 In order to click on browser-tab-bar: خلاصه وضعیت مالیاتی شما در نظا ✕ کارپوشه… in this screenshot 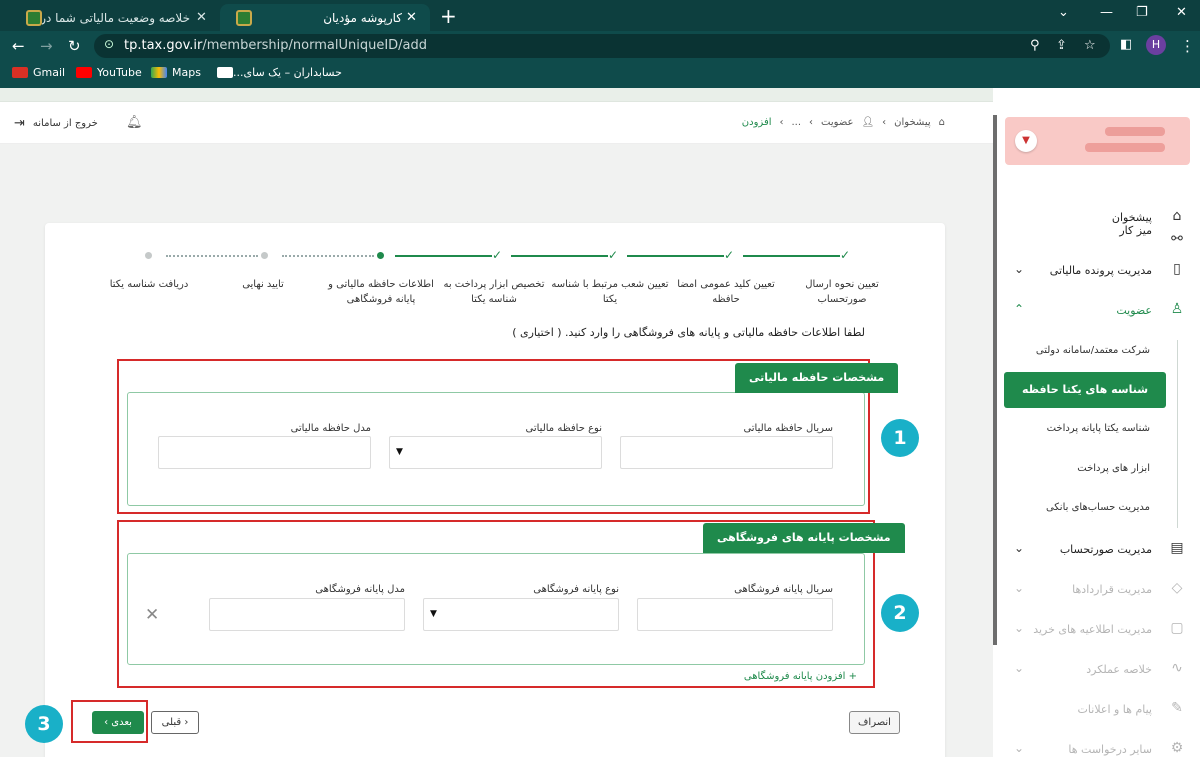, I will do `click(600, 15)`.